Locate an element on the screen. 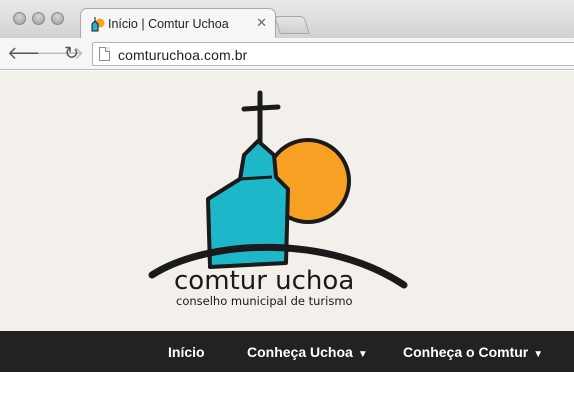 Image resolution: width=574 pixels, height=417 pixels. tab-title: Início | Comtur Uchoa is located at coordinates (168, 24).